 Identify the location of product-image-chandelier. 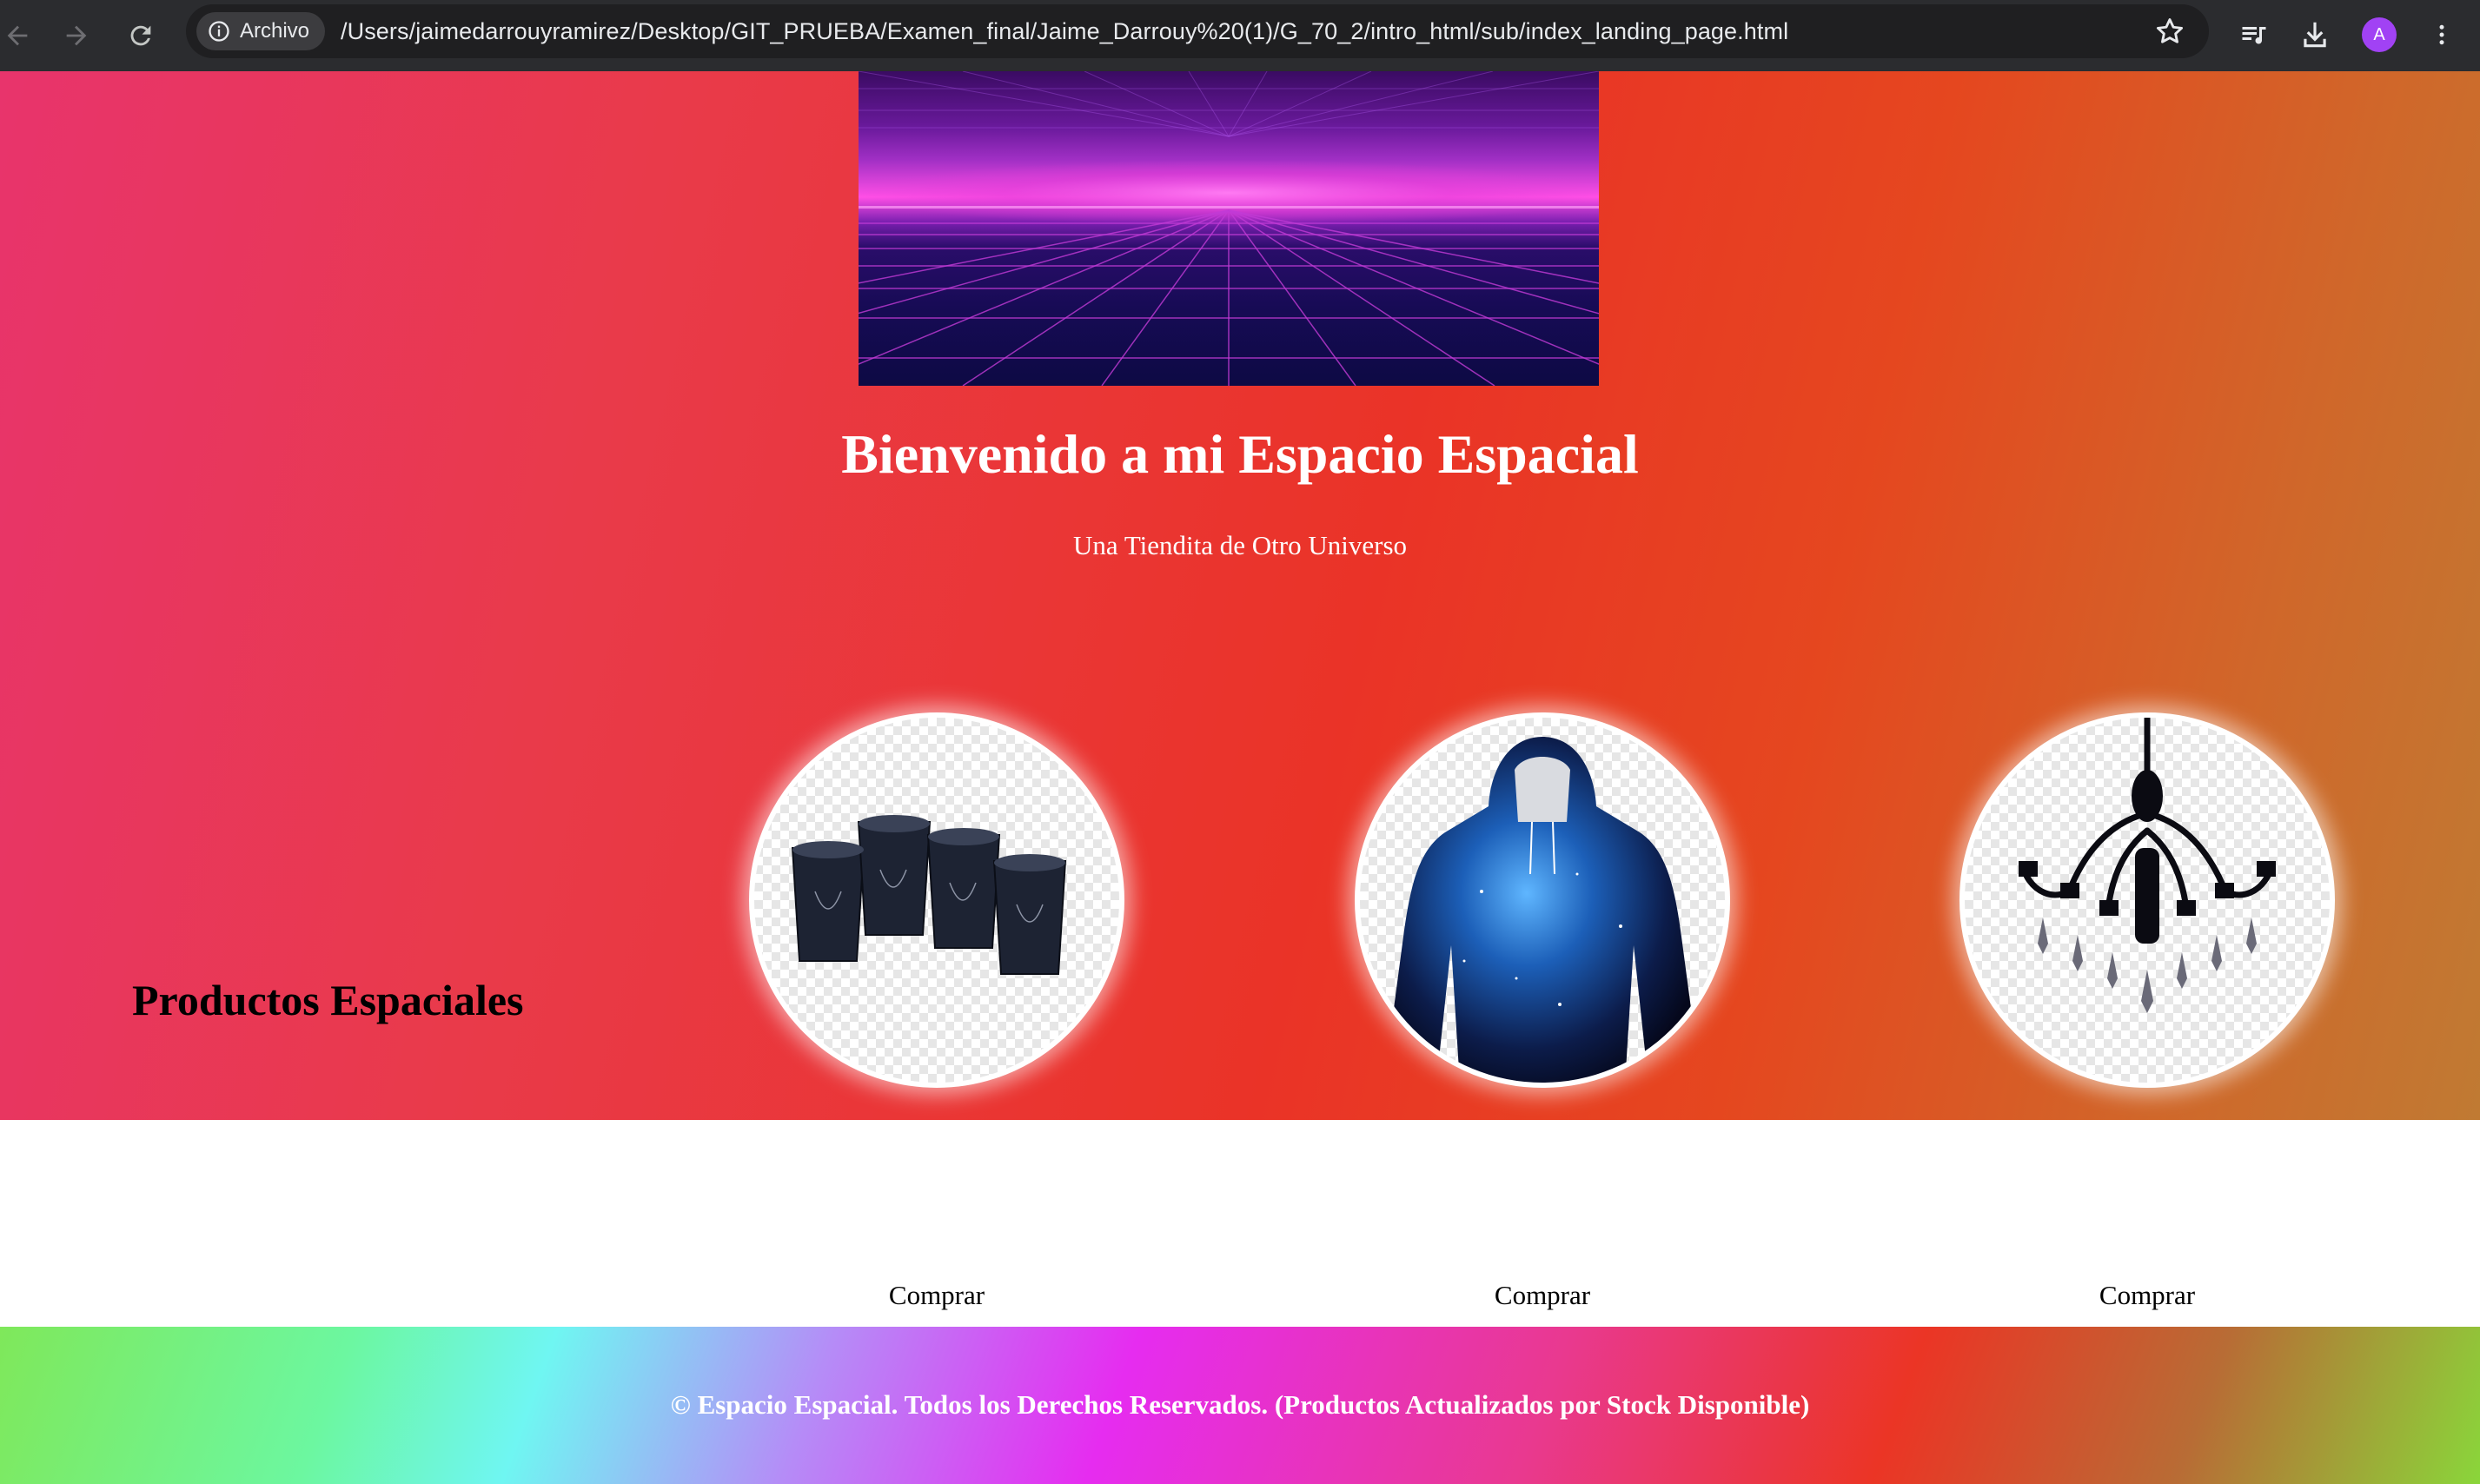
(2147, 900).